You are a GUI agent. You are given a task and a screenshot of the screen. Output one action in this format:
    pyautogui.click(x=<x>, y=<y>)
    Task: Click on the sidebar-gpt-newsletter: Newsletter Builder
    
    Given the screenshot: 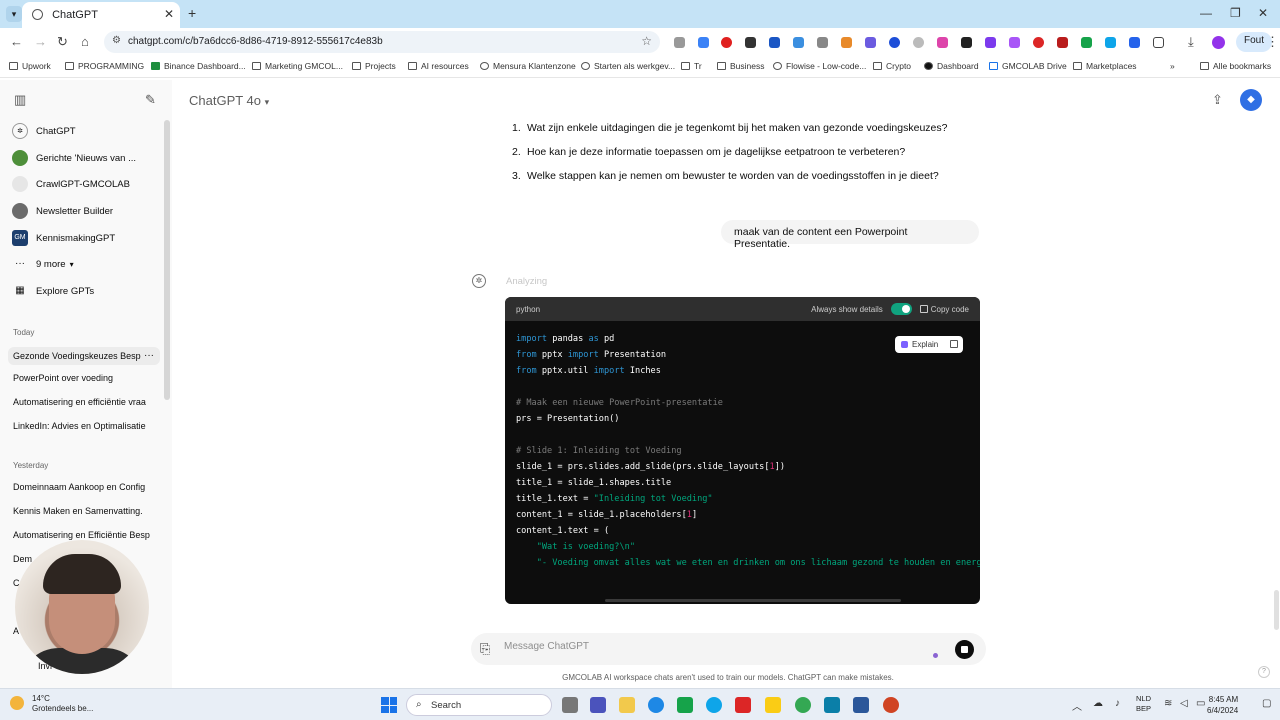 What is the action you would take?
    pyautogui.click(x=87, y=211)
    